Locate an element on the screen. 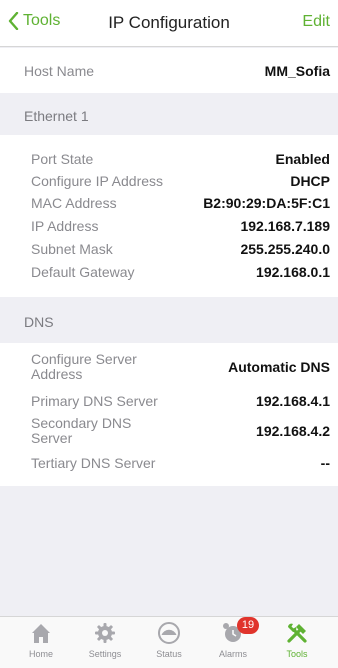 Image resolution: width=338 pixels, height=668 pixels. primary-dns-label: Primary DNS Server is located at coordinates (94, 400).